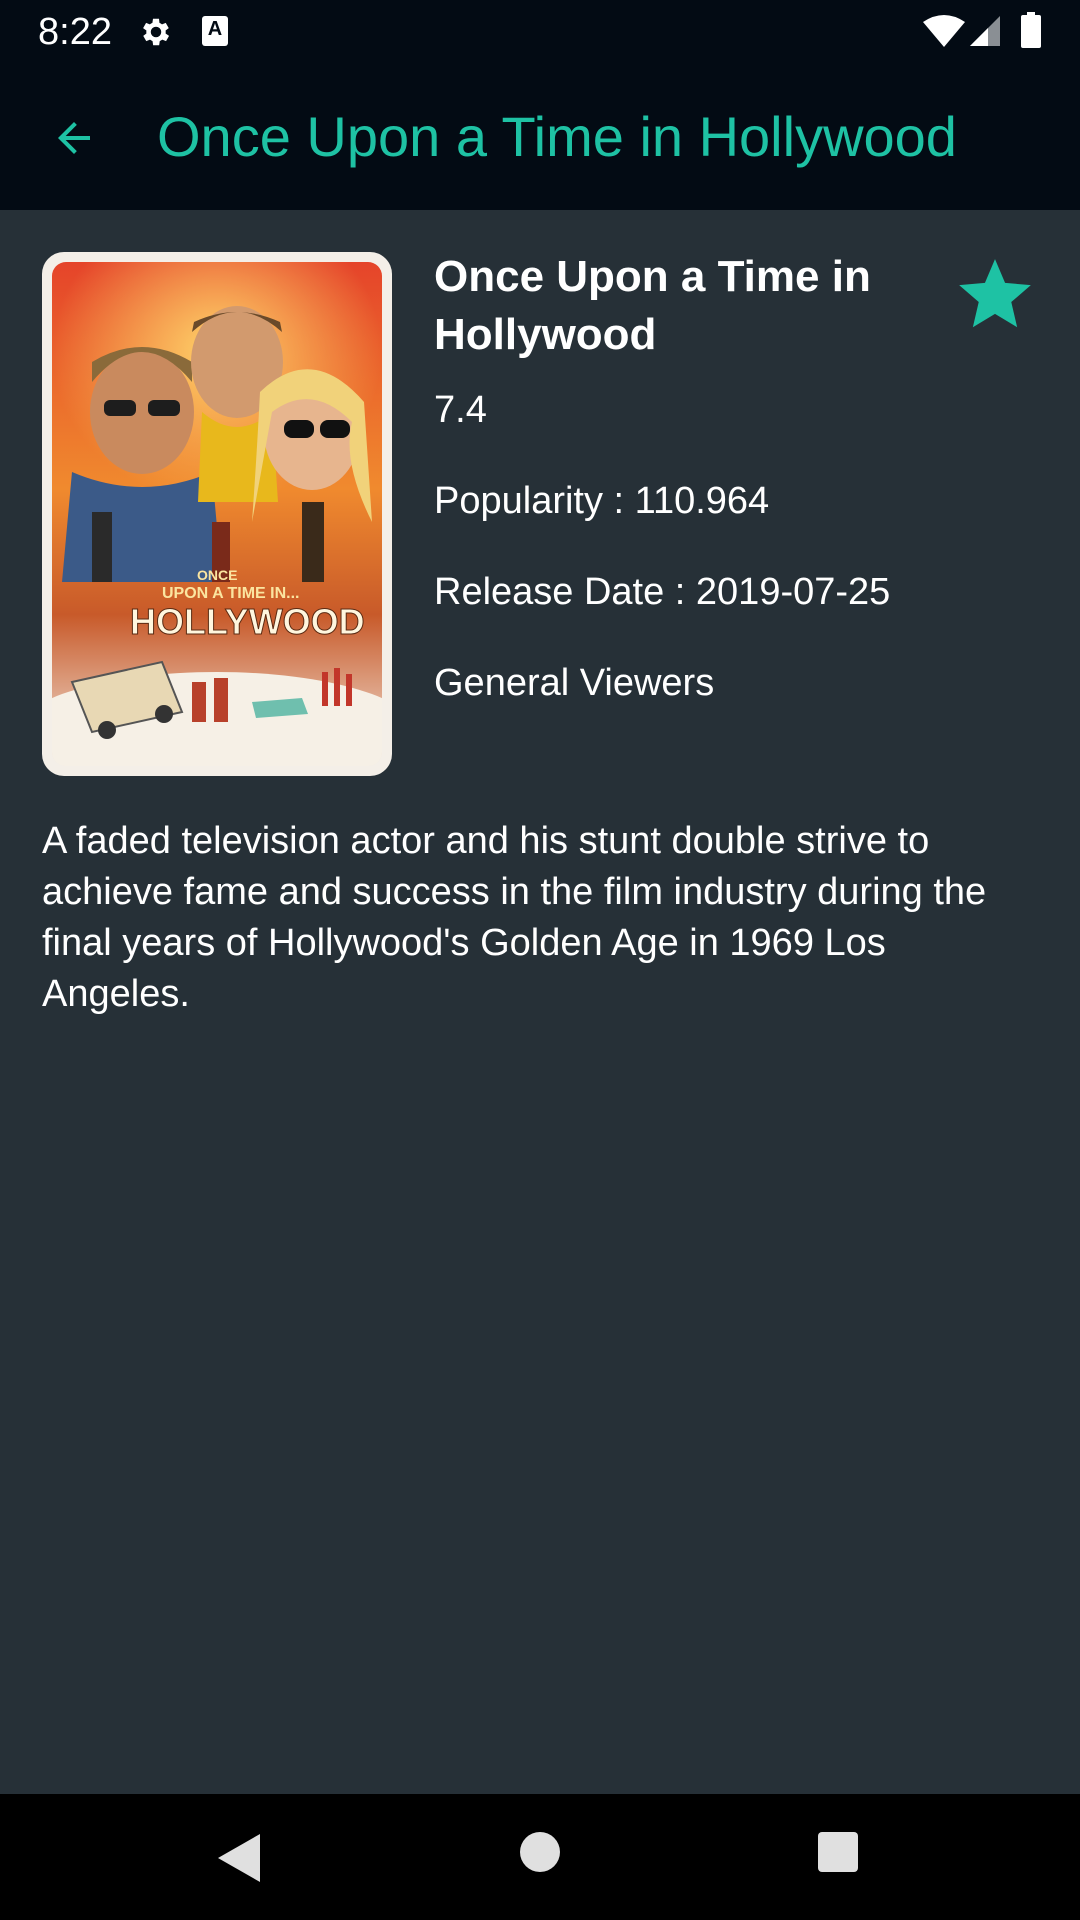 This screenshot has width=1080, height=1920. I want to click on poster-illustration: ONCE UPON A TIME IN... HOLLYWOOD, so click(217, 514).